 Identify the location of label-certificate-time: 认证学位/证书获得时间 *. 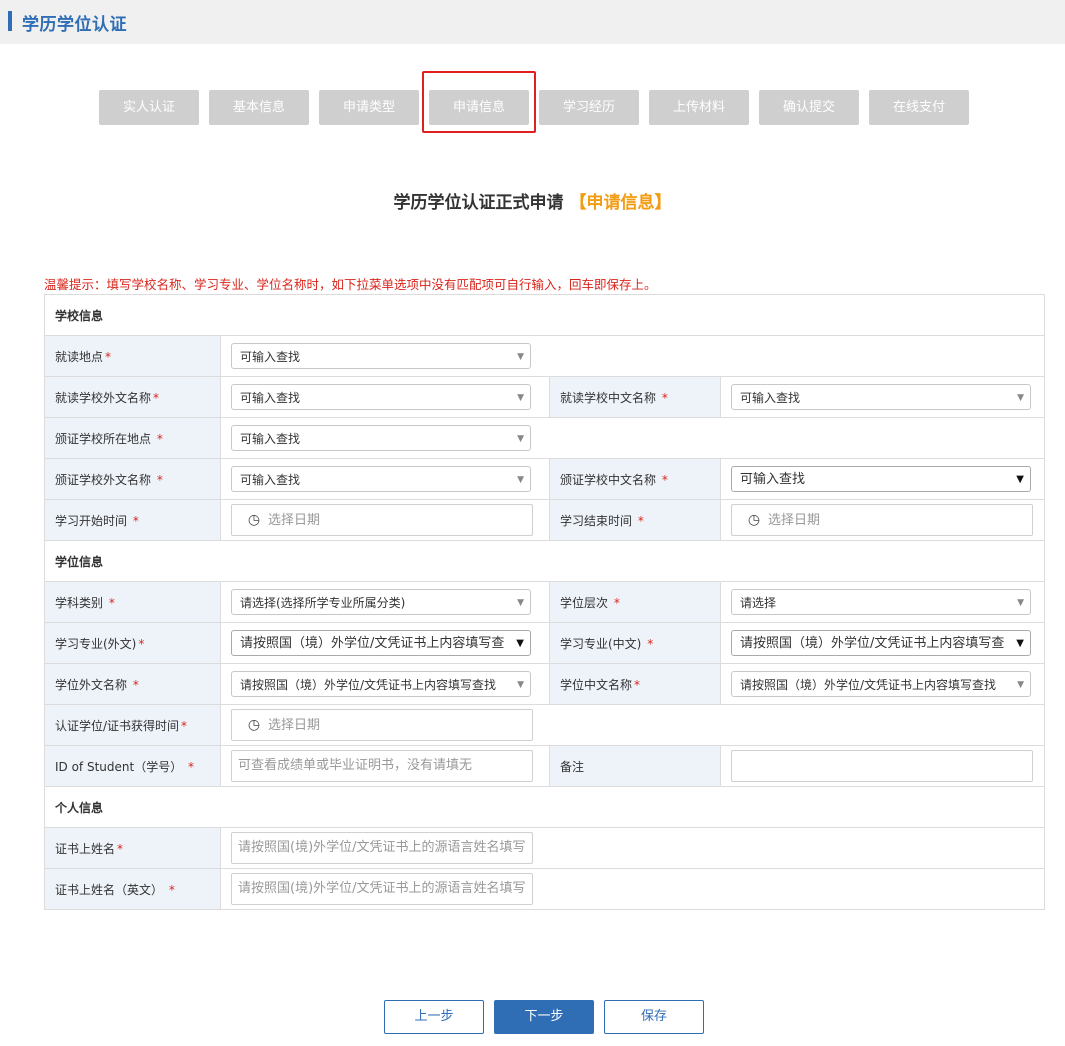
(132, 725).